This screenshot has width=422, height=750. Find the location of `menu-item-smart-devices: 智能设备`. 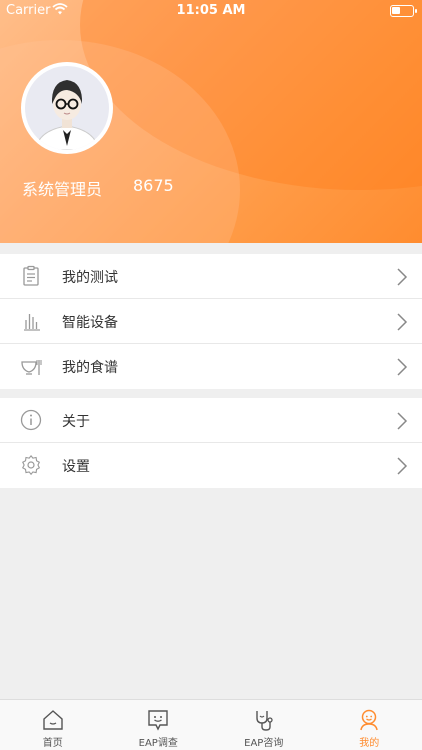

menu-item-smart-devices: 智能设备 is located at coordinates (211, 321).